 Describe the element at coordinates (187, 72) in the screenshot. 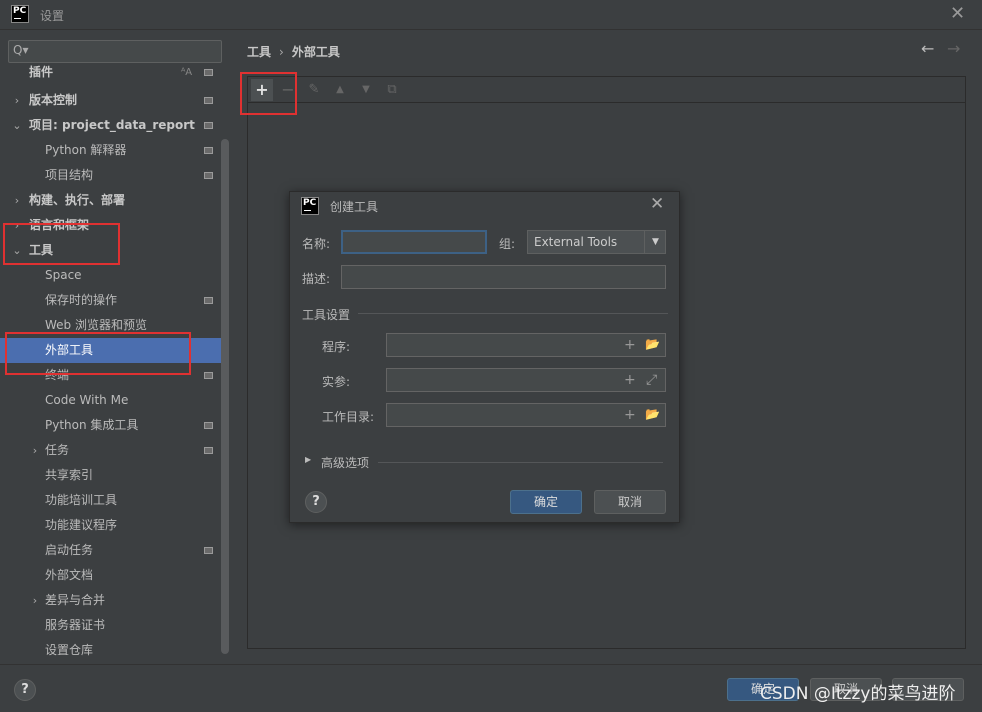

I see `translate-icon: ᴬA` at that location.